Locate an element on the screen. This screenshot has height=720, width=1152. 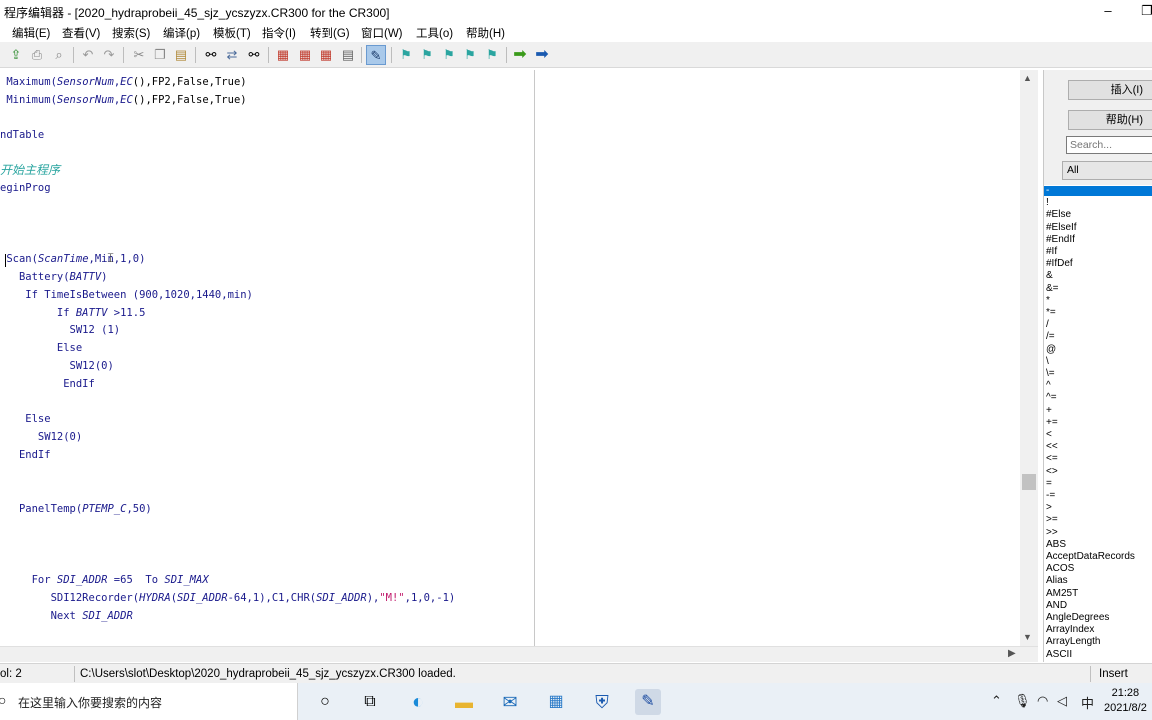
bookmark-icon: ⚑ is located at coordinates (406, 55).